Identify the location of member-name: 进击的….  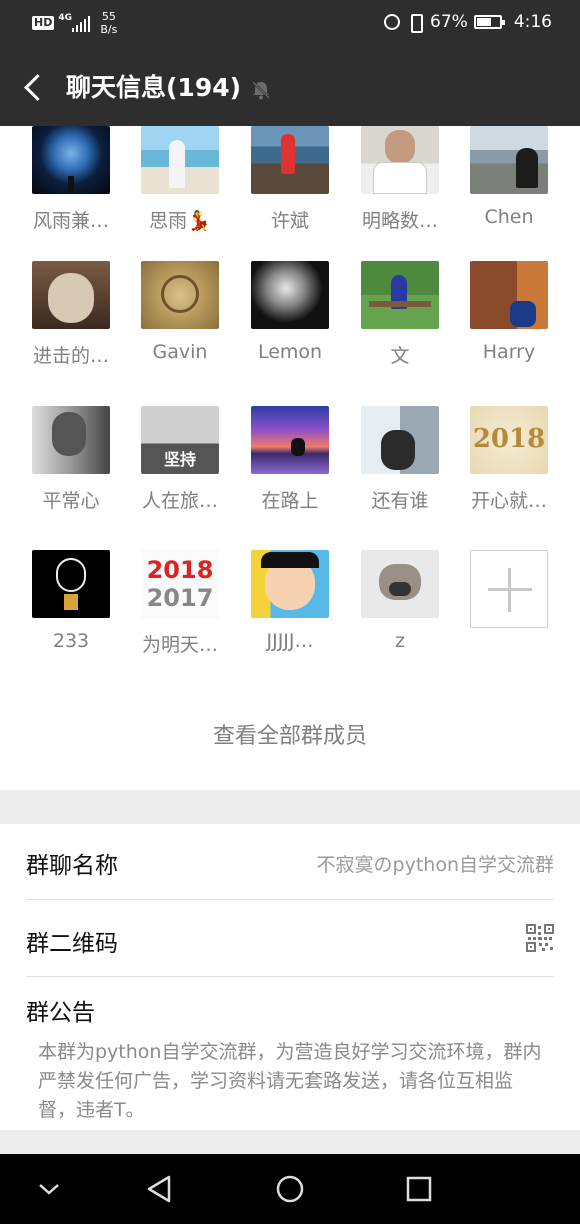
(70, 356).